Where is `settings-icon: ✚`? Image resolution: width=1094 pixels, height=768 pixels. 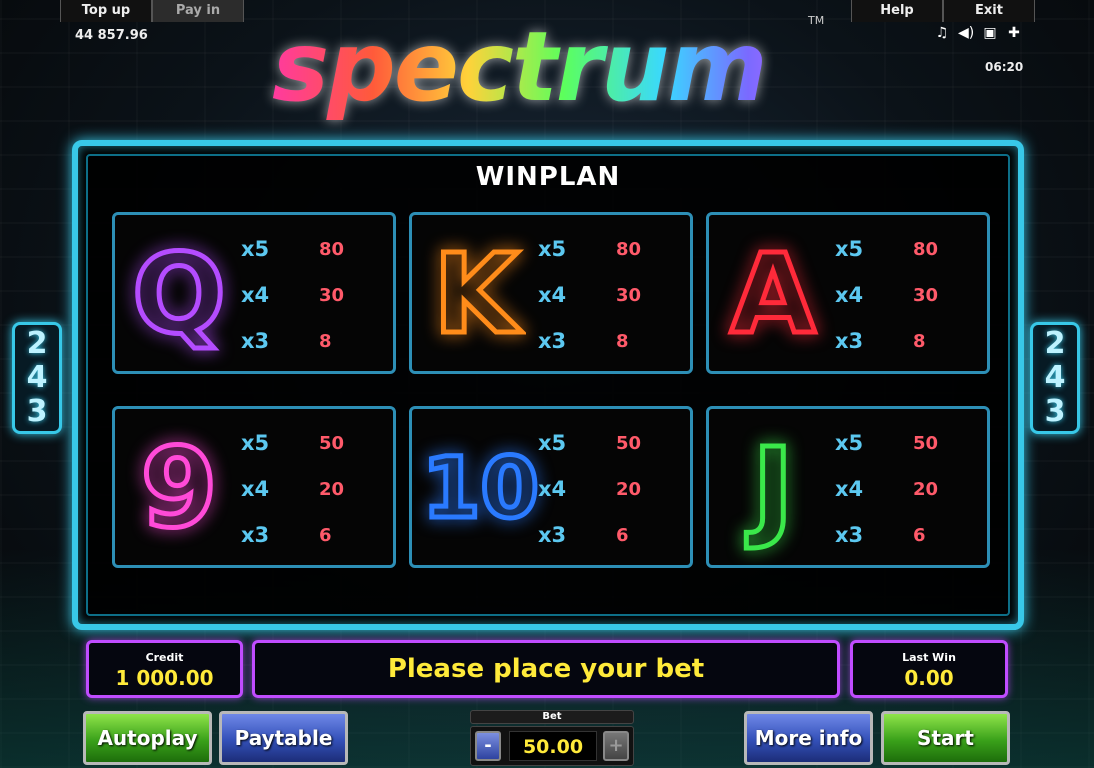
settings-icon: ✚ is located at coordinates (1014, 33).